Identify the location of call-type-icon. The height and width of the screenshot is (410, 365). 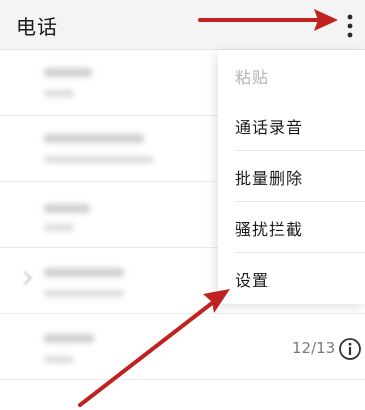
(25, 278).